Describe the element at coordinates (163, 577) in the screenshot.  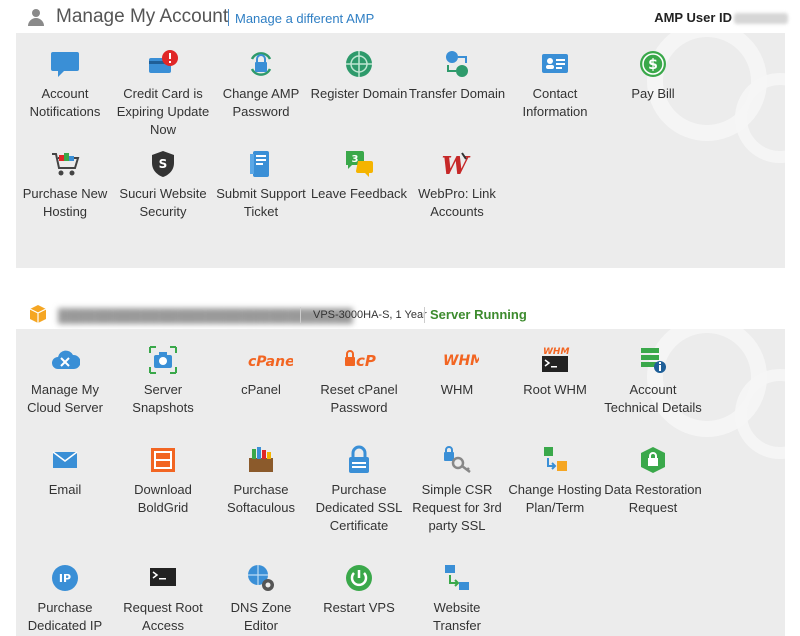
I see `terminal-icon` at that location.